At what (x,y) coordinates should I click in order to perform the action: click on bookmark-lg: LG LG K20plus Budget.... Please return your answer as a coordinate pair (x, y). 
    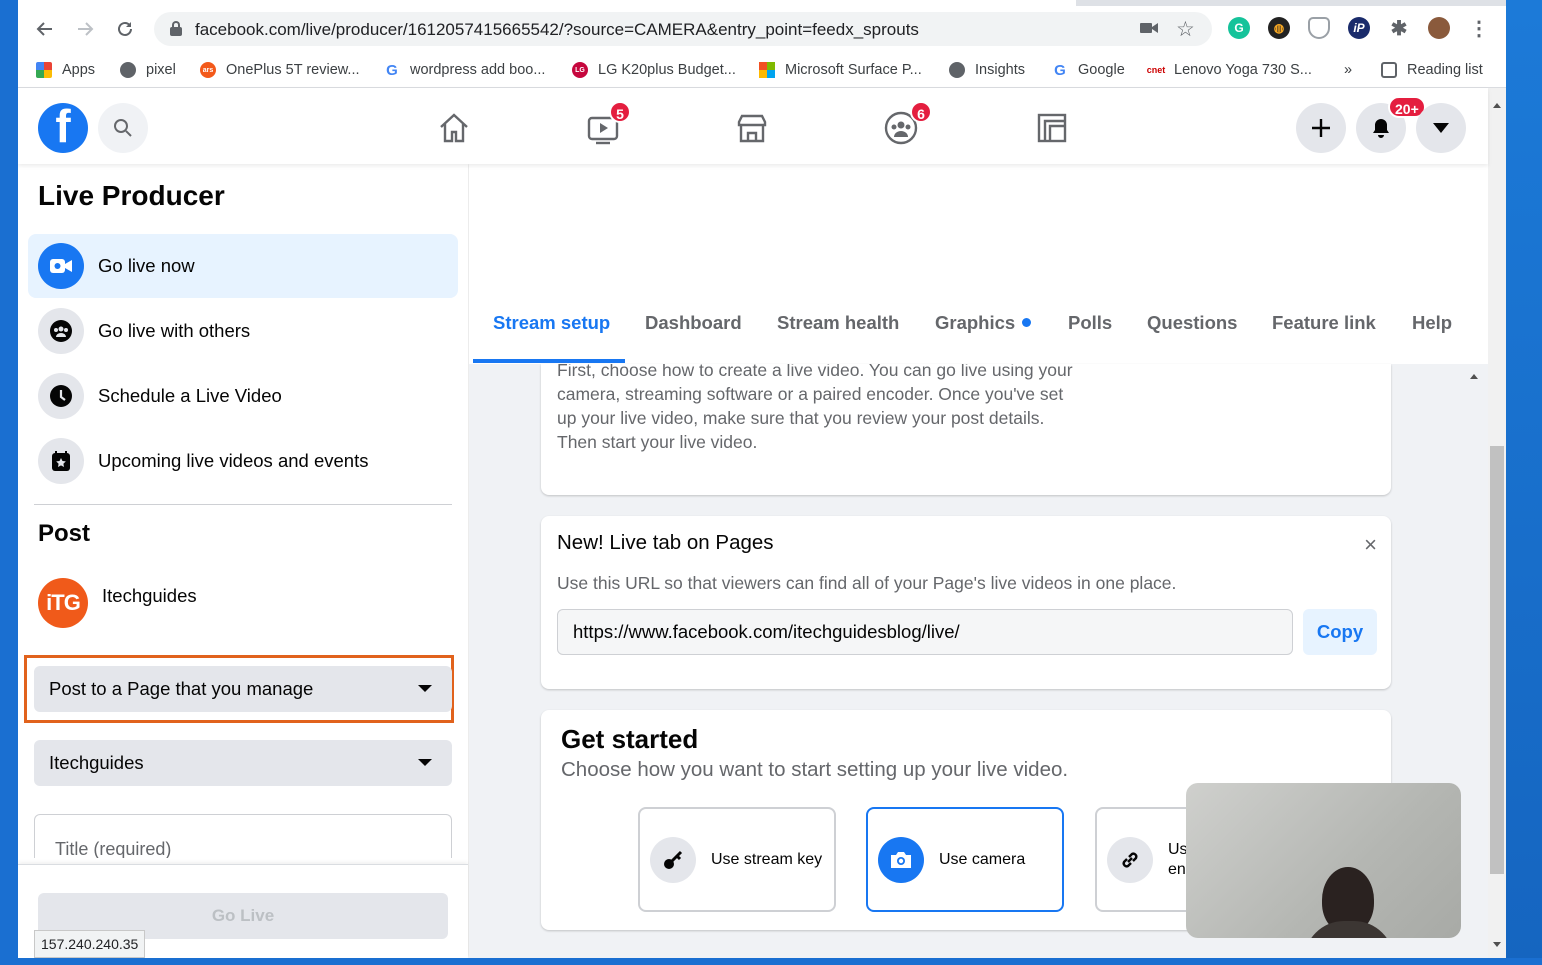
    Looking at the image, I should click on (654, 70).